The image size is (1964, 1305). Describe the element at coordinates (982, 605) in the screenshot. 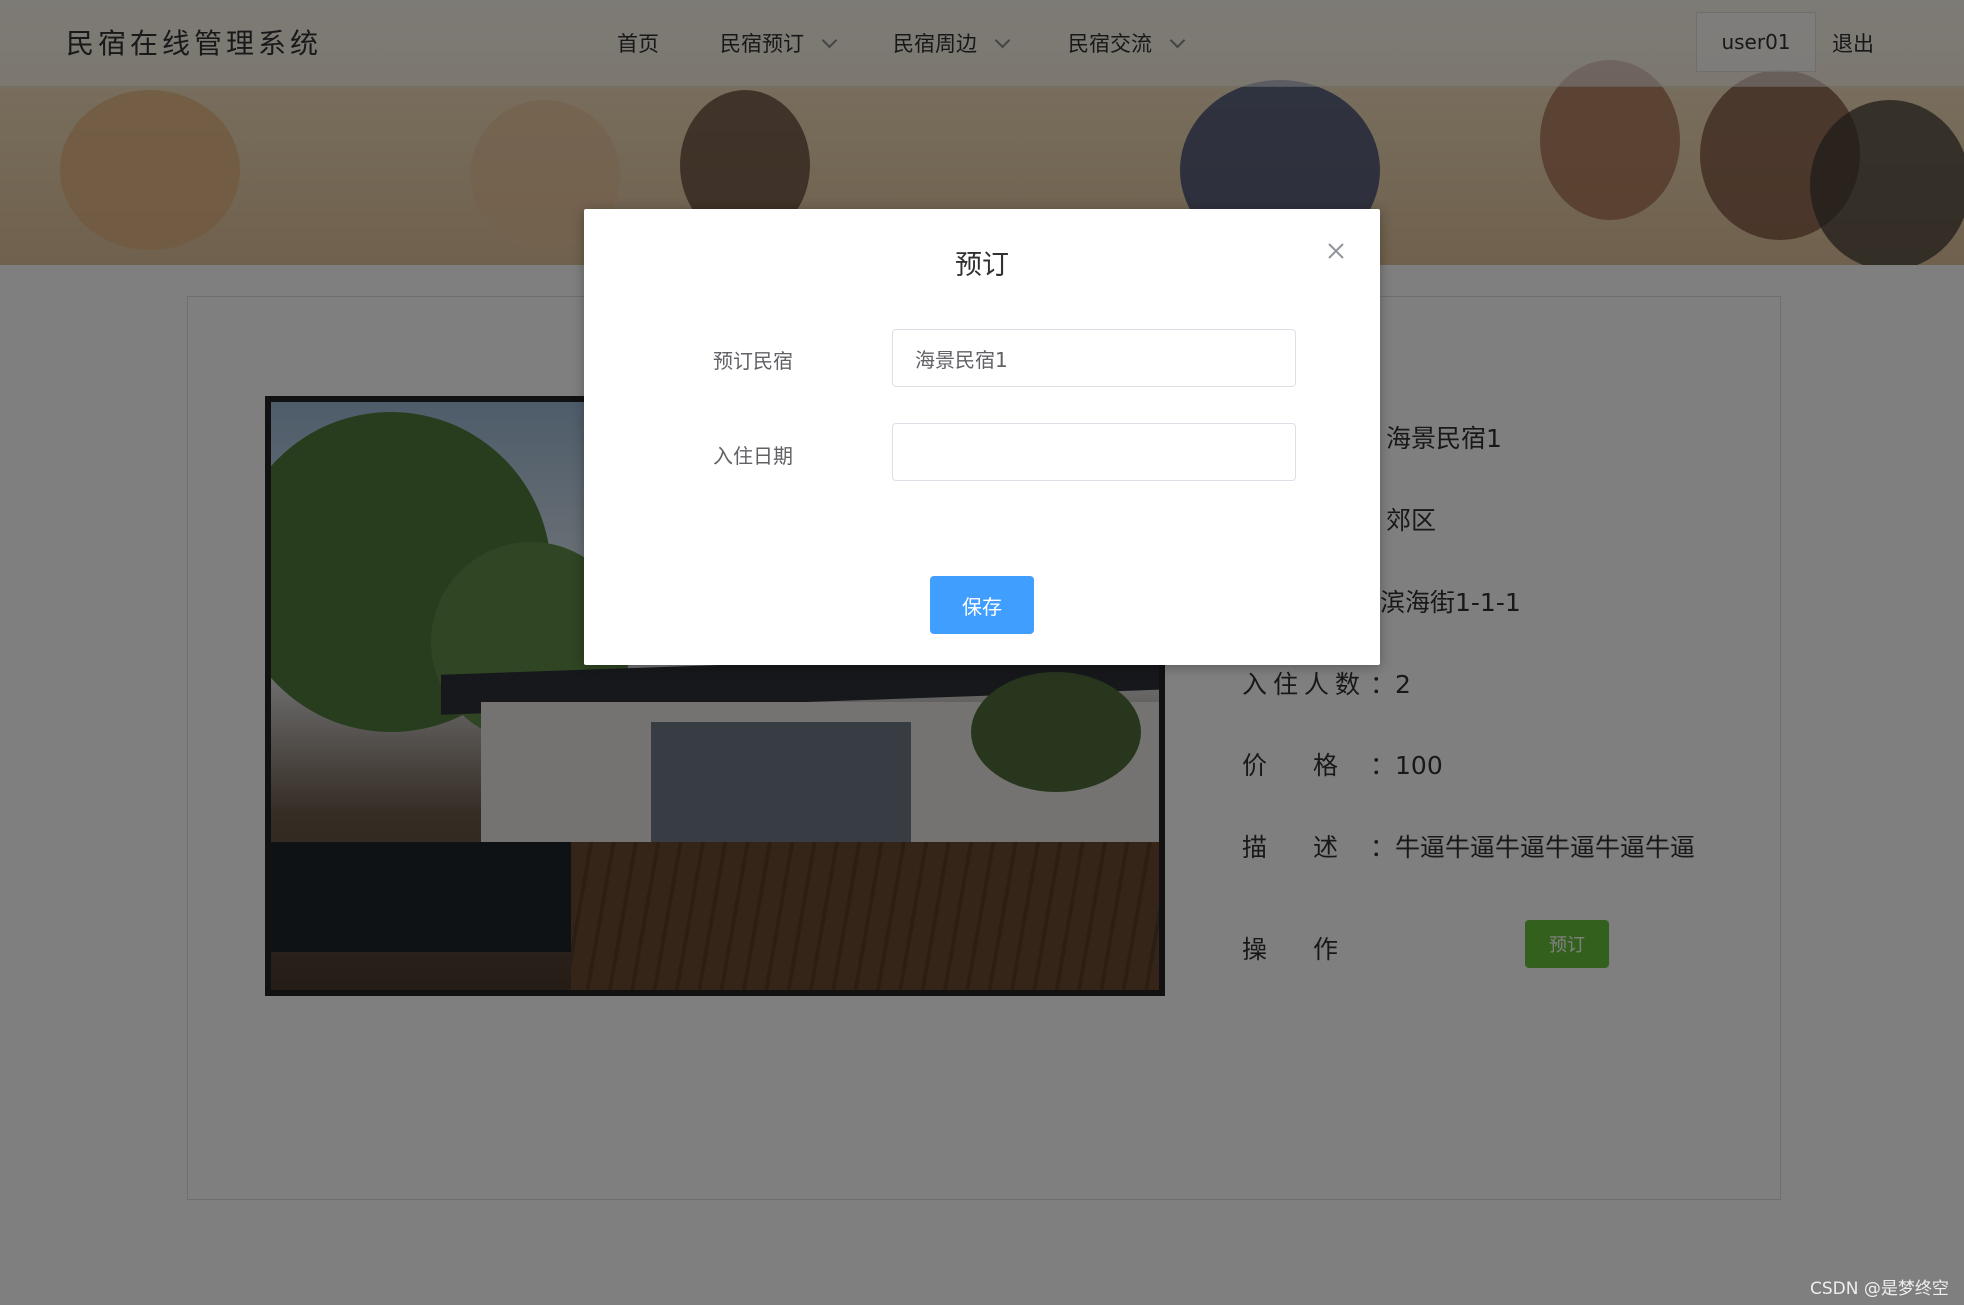

I see `save-button: 保存` at that location.